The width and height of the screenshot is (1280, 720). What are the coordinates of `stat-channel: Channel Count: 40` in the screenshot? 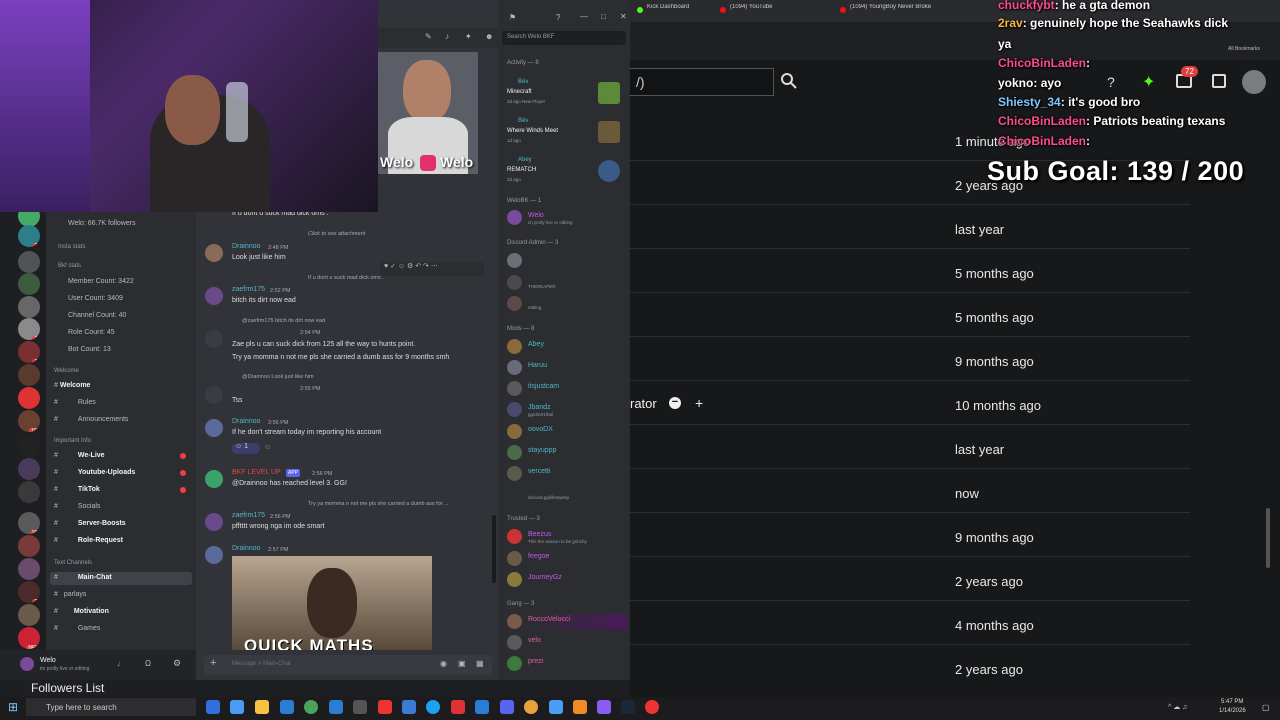 It's located at (97, 315).